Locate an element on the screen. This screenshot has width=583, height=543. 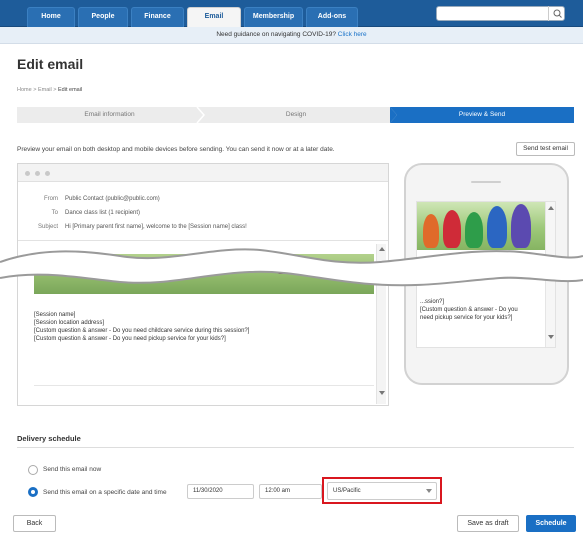
save-as-draft-button: Save as draft is located at coordinates (488, 523).